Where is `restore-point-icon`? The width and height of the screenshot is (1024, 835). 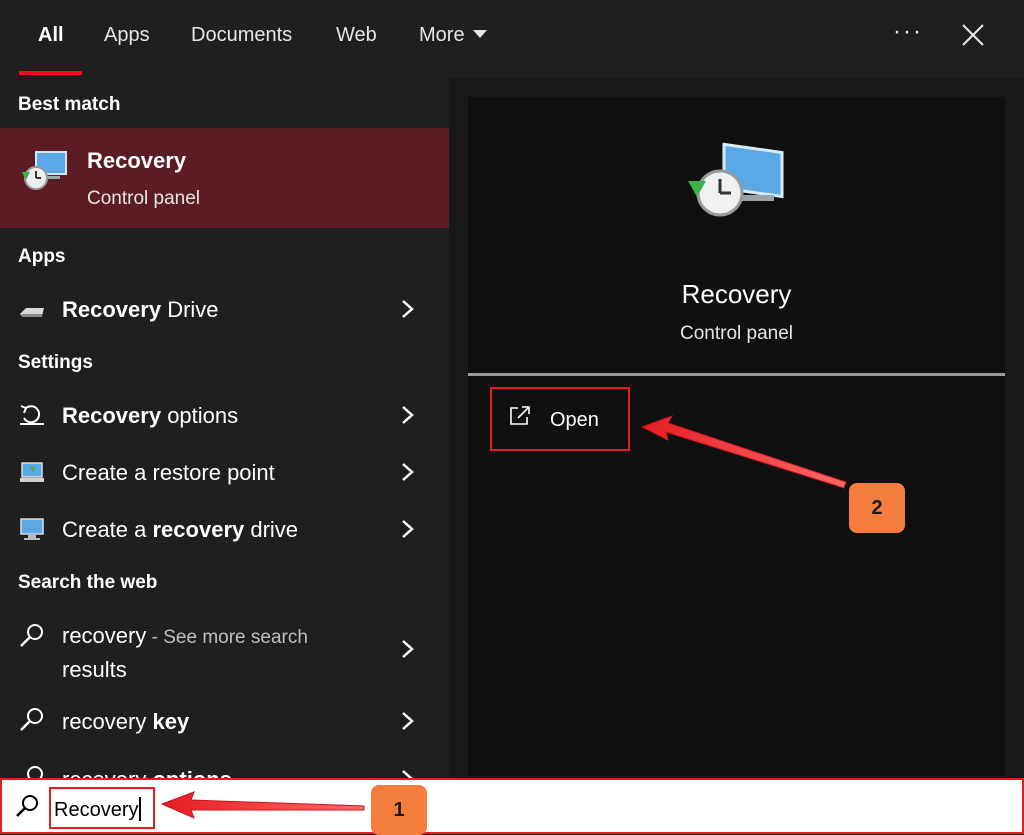
restore-point-icon is located at coordinates (32, 472).